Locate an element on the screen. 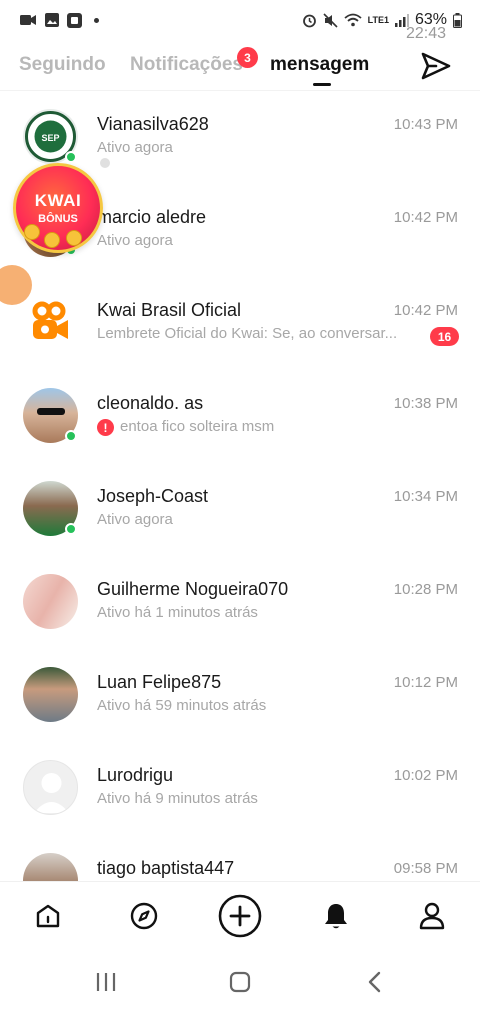  conversation-name: Kwai Brasil Oficial is located at coordinates (169, 310).